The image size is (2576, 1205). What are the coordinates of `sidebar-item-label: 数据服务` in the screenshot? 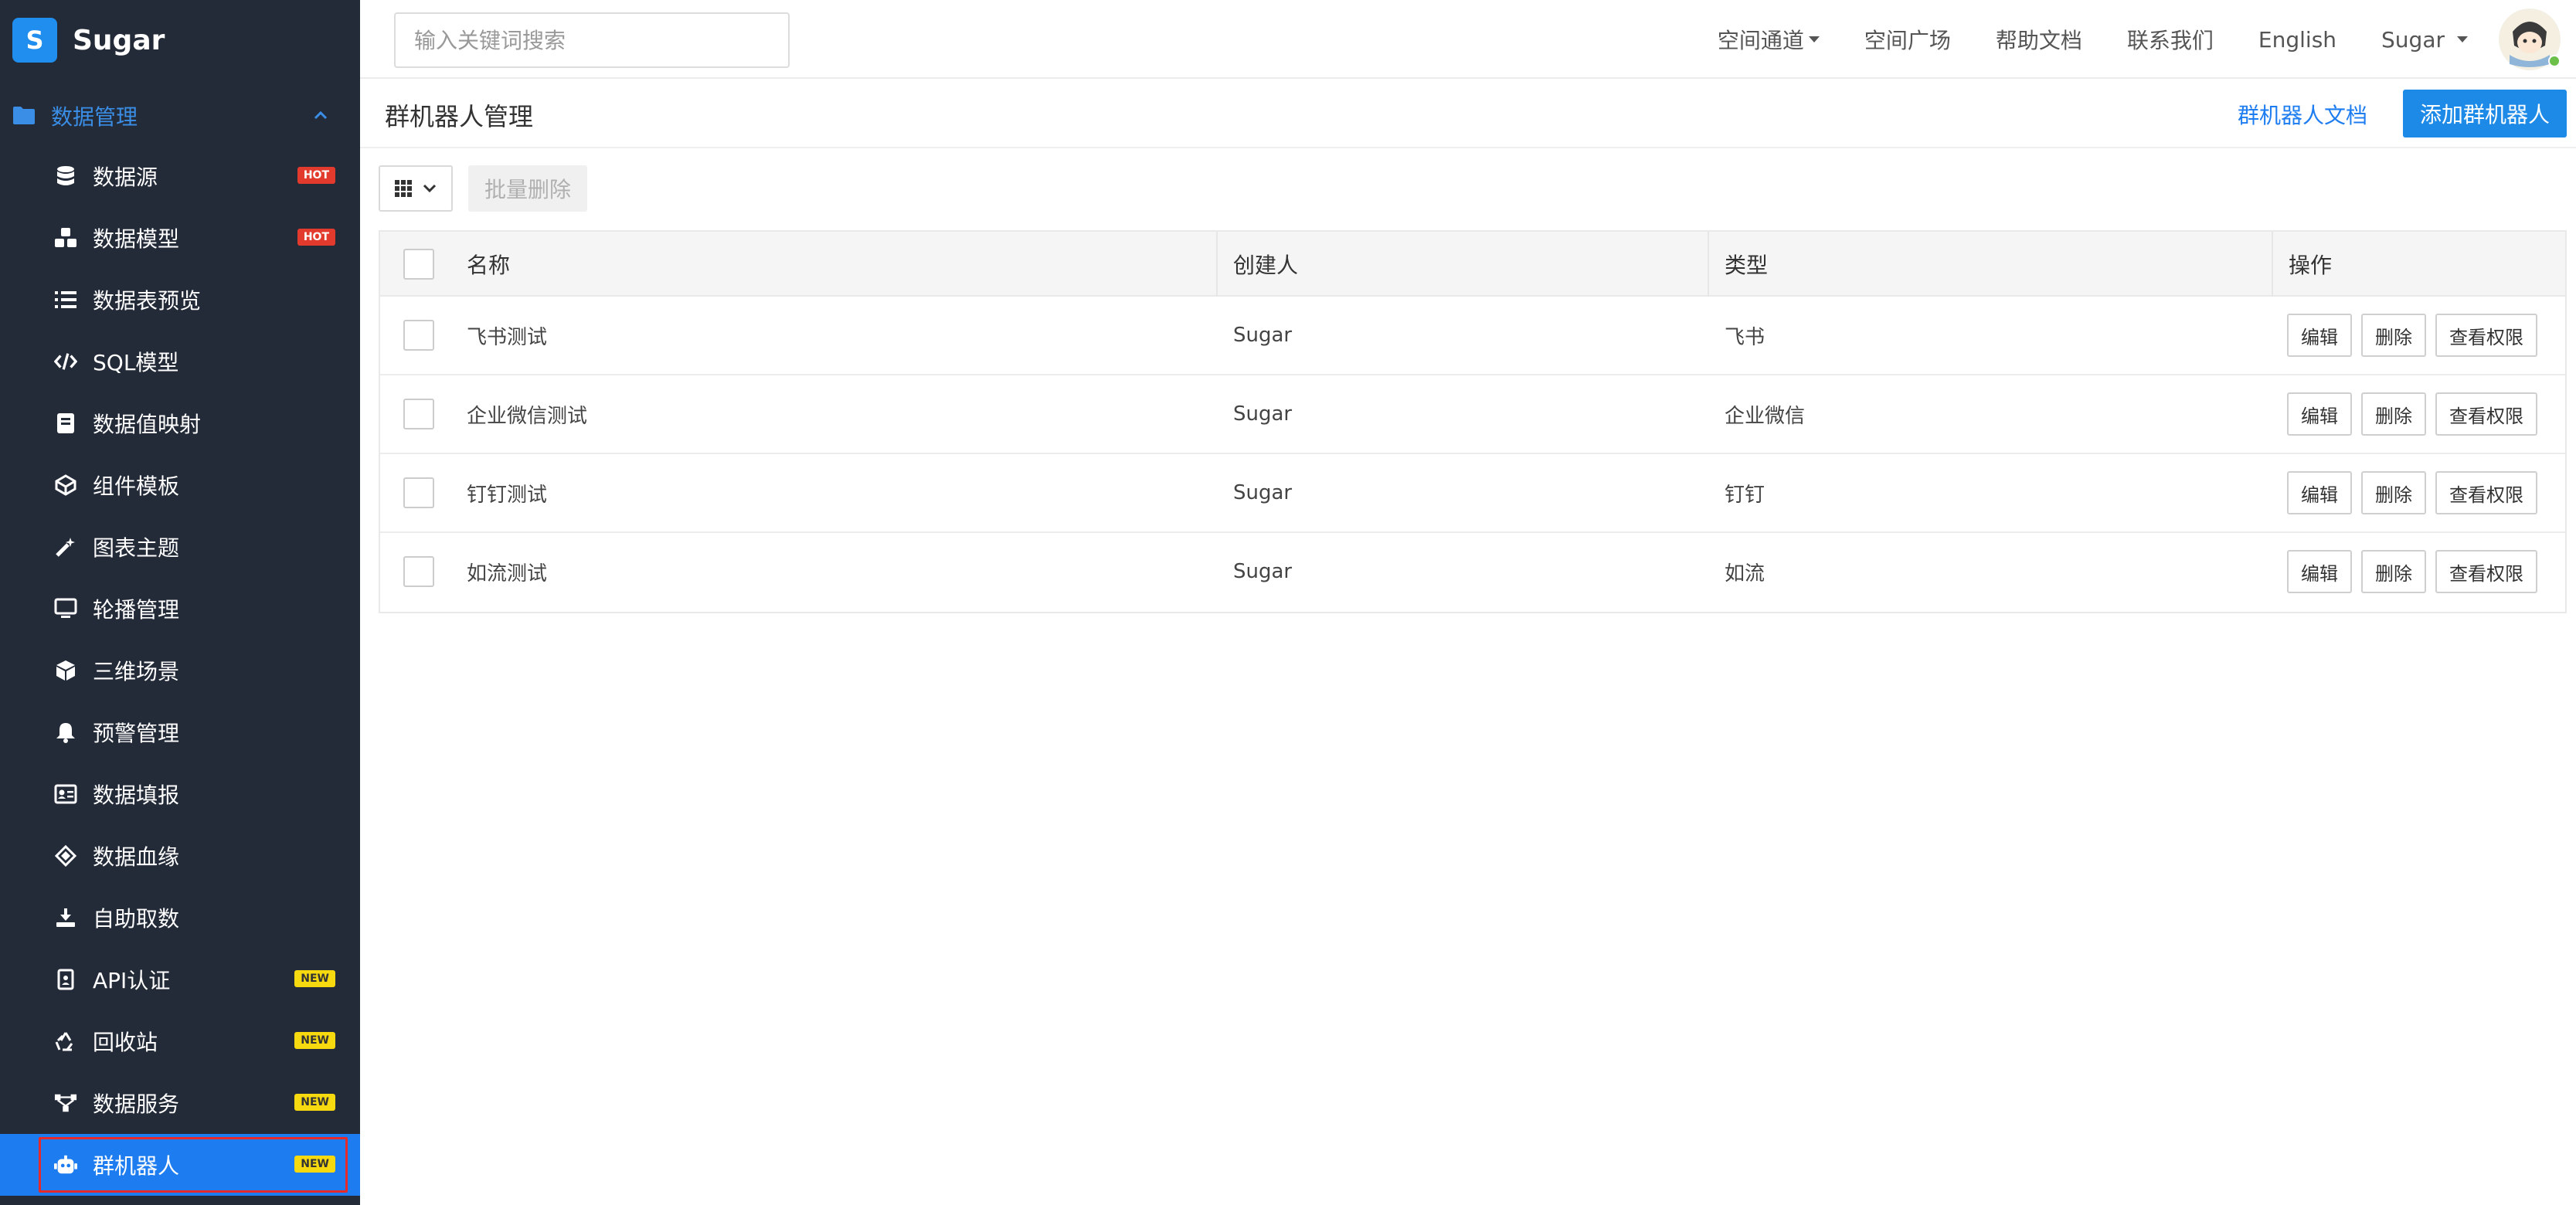 It's located at (136, 1104).